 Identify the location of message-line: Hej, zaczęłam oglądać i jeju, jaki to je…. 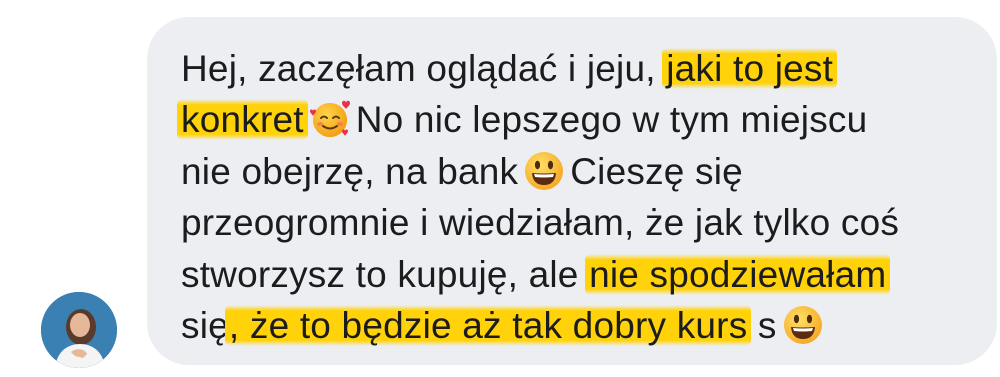
(579, 68).